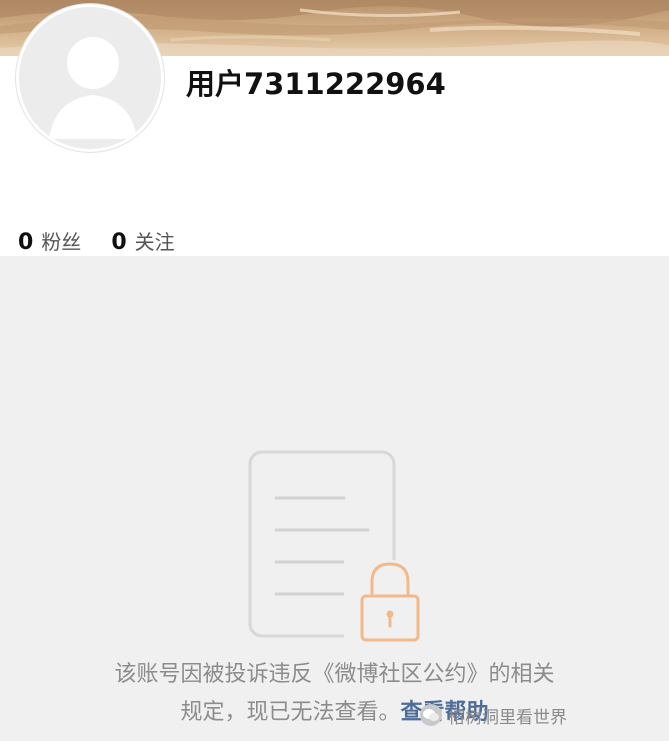  What do you see at coordinates (334, 674) in the screenshot?
I see `restriction-notice-line1: 该账号因被投诉违反《微博社区公约》的相关` at bounding box center [334, 674].